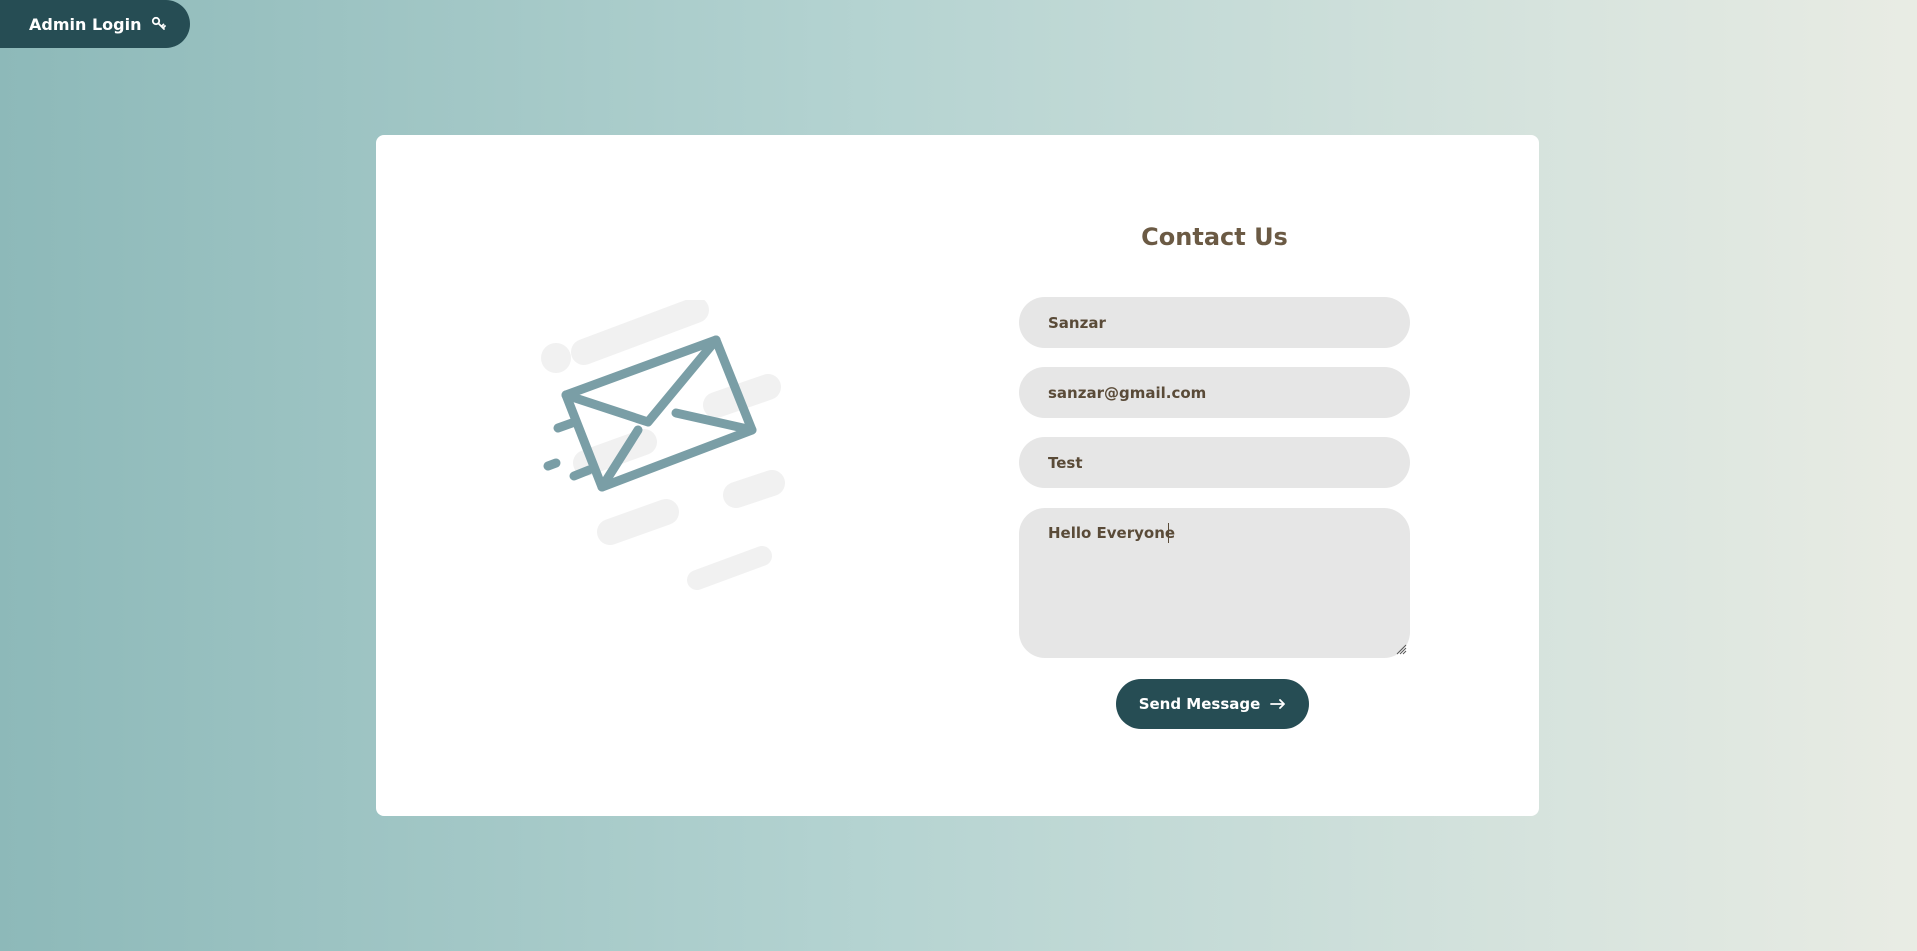  What do you see at coordinates (1214, 392) in the screenshot?
I see `email-input` at bounding box center [1214, 392].